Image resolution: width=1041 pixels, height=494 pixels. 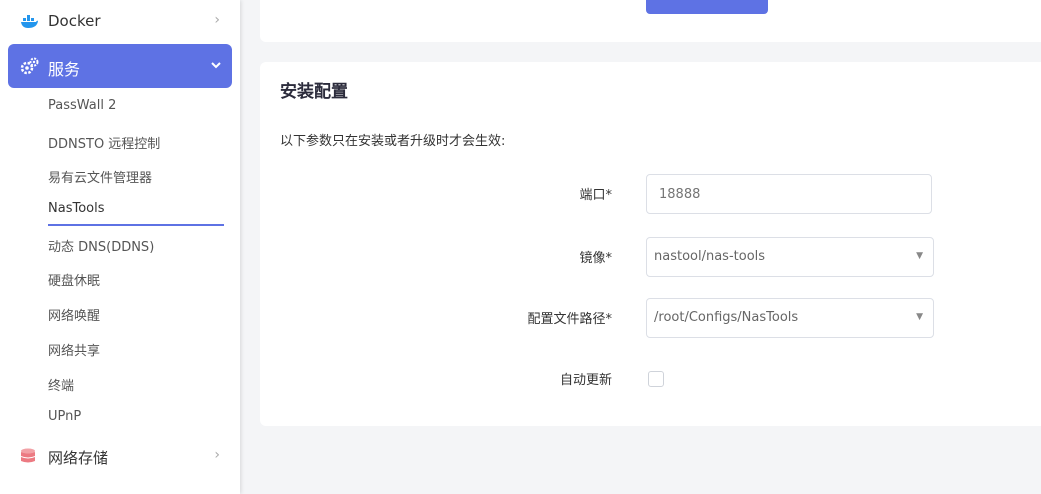 I want to click on nav-item-nas: 网络存储 ›, so click(x=120, y=458).